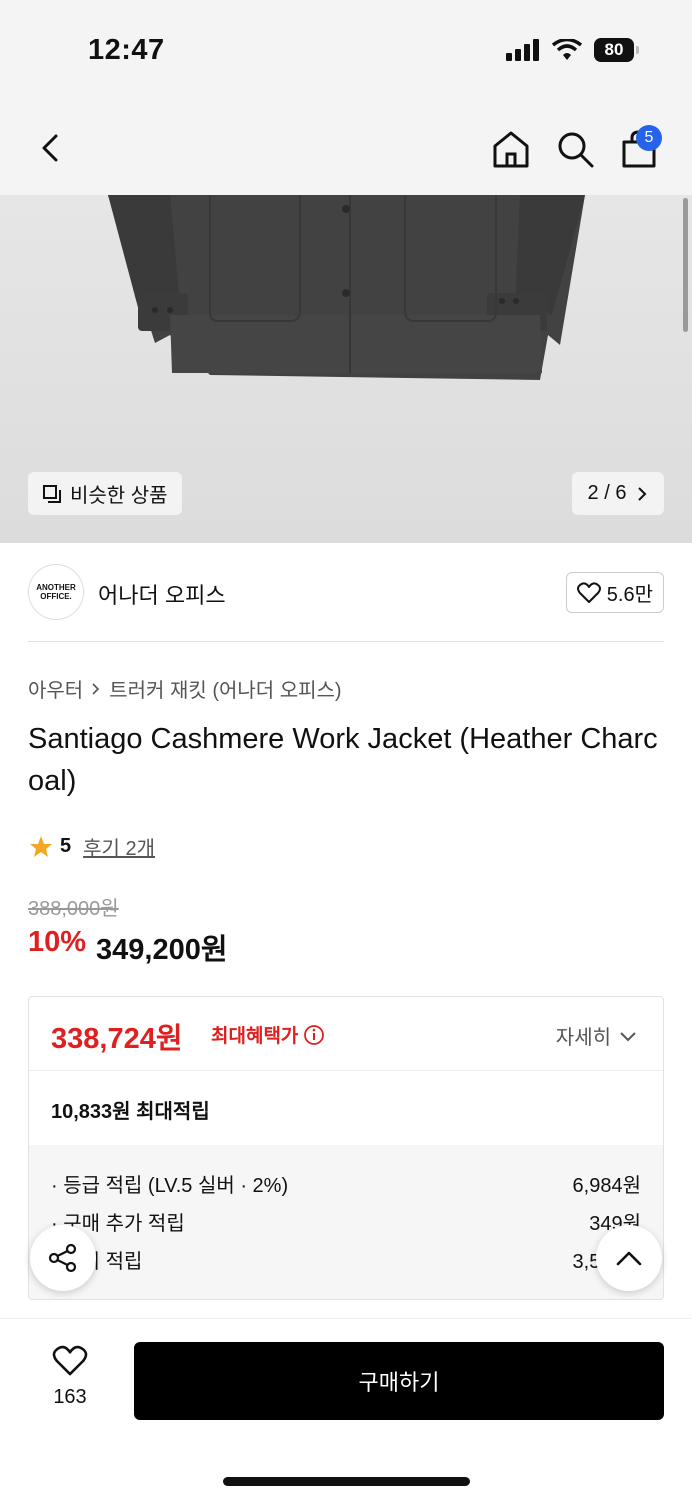 This screenshot has height=1500, width=692. I want to click on points-row: · 등급 적립 (LV.5 실버 · 2%) 6,984원, so click(346, 1183).